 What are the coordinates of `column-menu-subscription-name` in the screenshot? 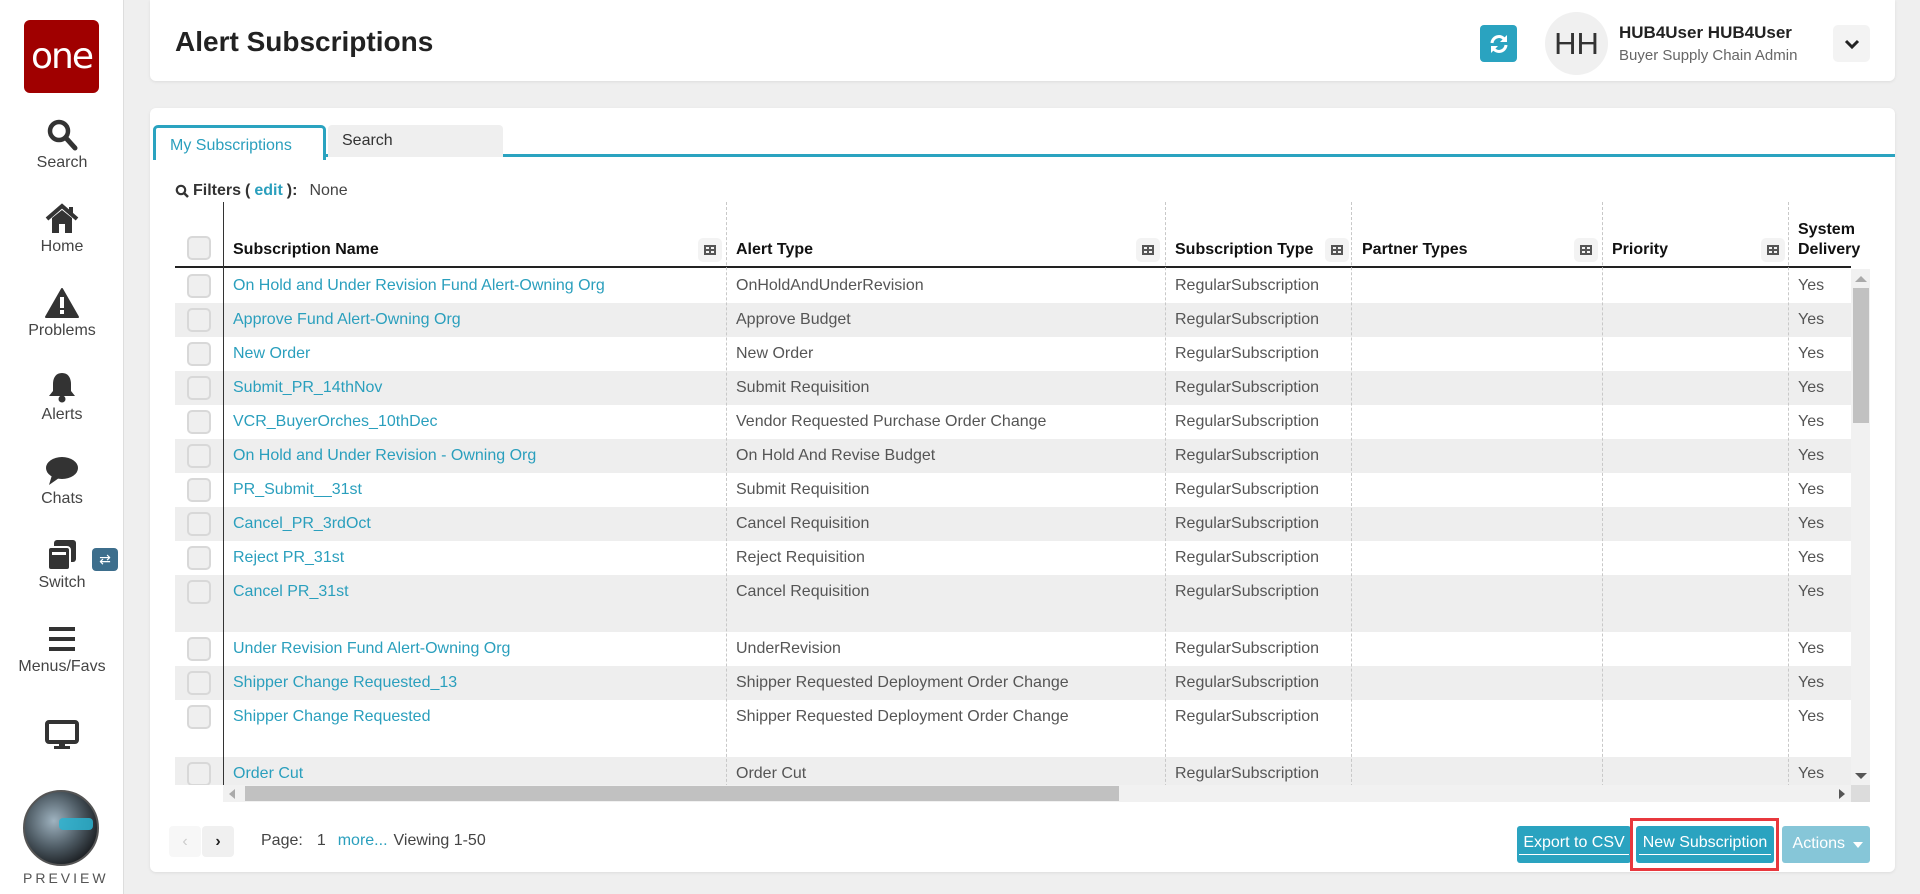 It's located at (710, 250).